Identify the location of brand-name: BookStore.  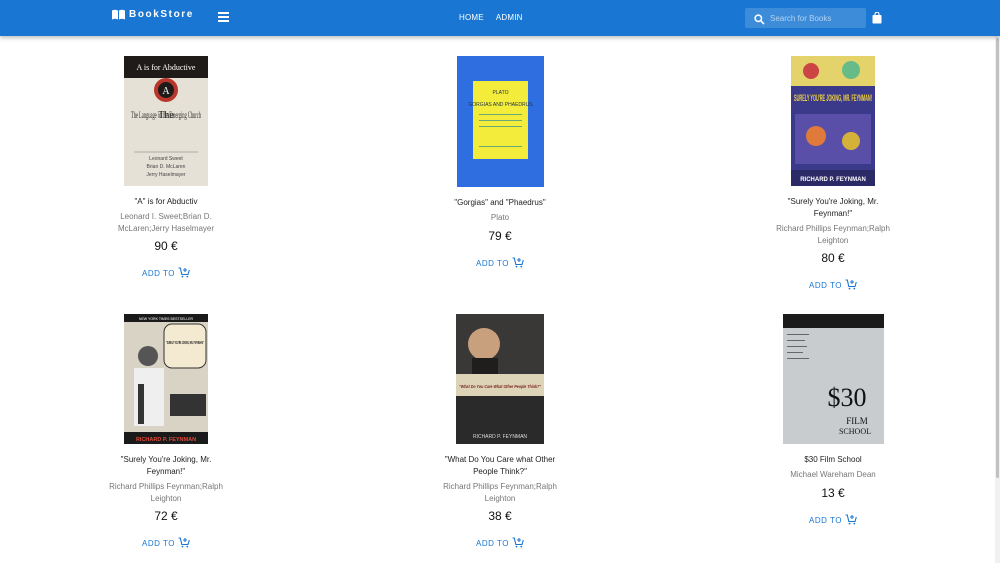
(161, 14).